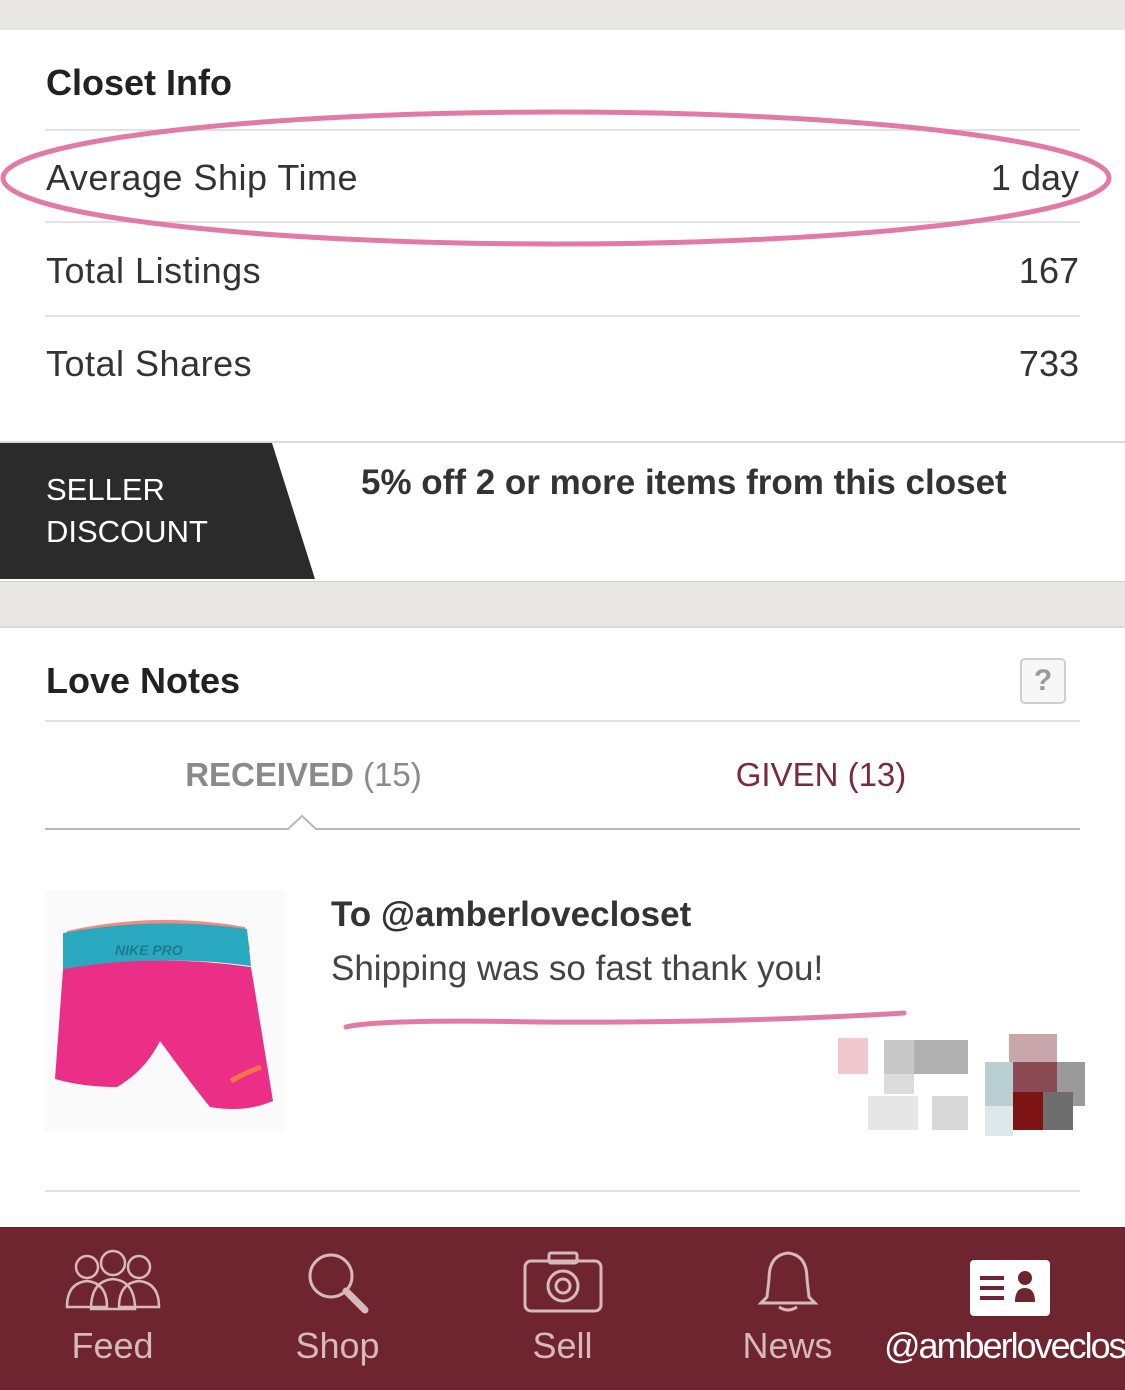 The width and height of the screenshot is (1125, 1390). Describe the element at coordinates (684, 482) in the screenshot. I see `seller-discount-text: 5% off 2 or more items from this closet` at that location.